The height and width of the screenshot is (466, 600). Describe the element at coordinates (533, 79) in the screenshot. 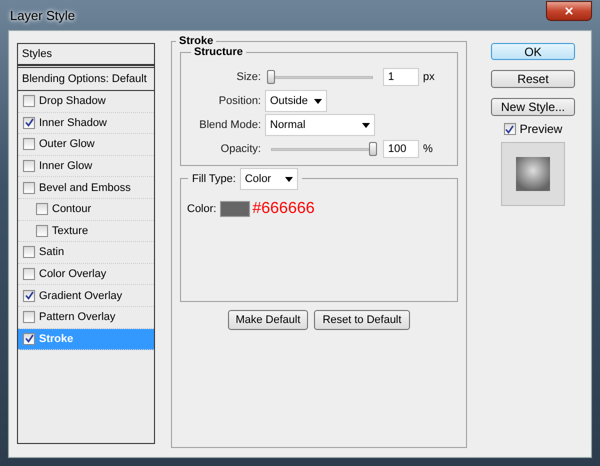

I see `reset-button: Reset` at that location.